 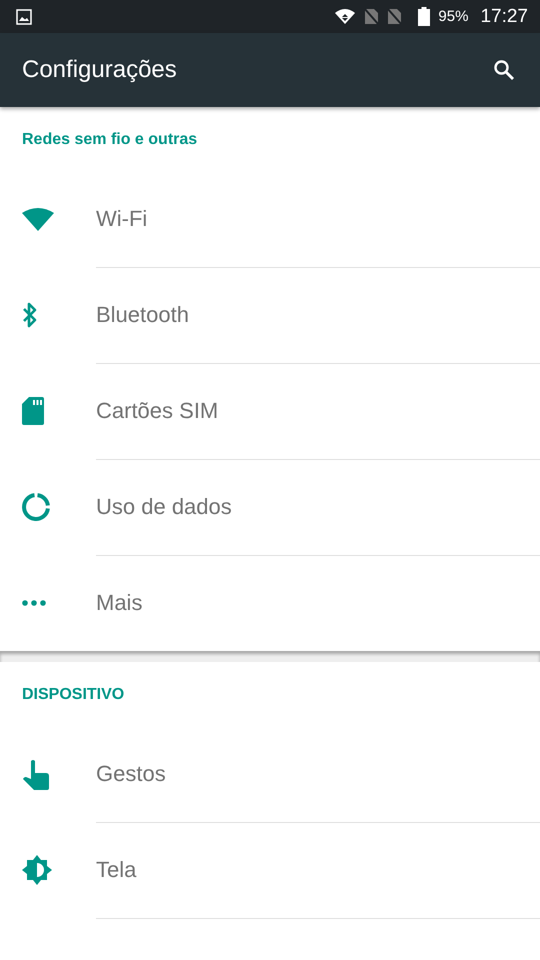 What do you see at coordinates (36, 507) in the screenshot?
I see `data-usage-icon` at bounding box center [36, 507].